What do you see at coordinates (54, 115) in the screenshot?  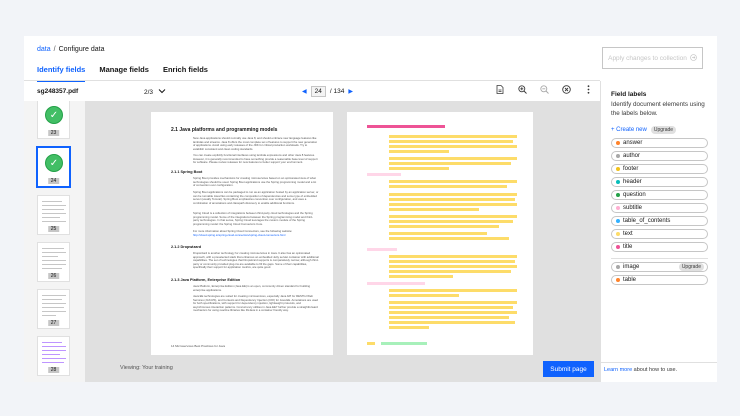 I see `checkmark-icon: ✓` at bounding box center [54, 115].